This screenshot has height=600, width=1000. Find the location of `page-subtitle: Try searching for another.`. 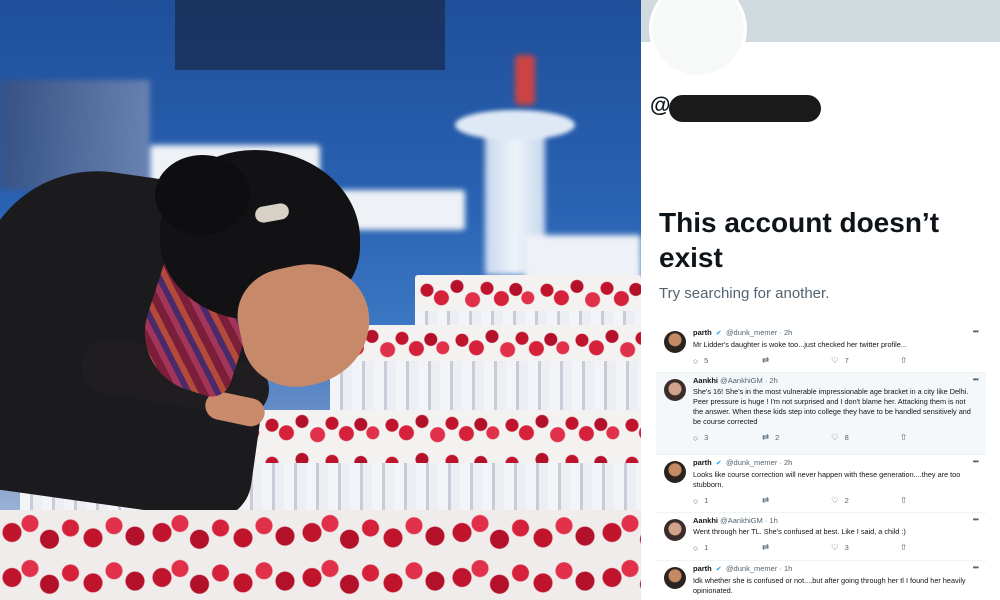

page-subtitle: Try searching for another. is located at coordinates (744, 293).